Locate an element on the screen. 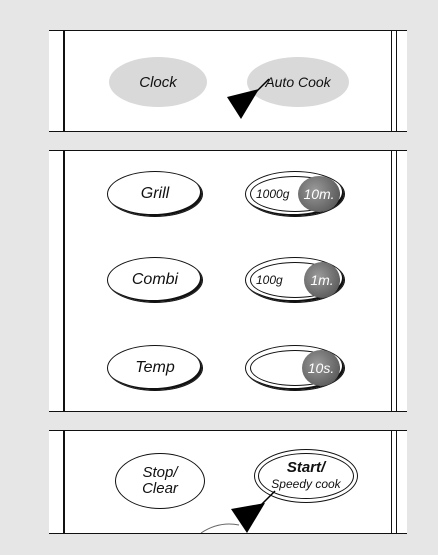 The height and width of the screenshot is (555, 438). weight-100g-button: 100g 1m. is located at coordinates (295, 280).